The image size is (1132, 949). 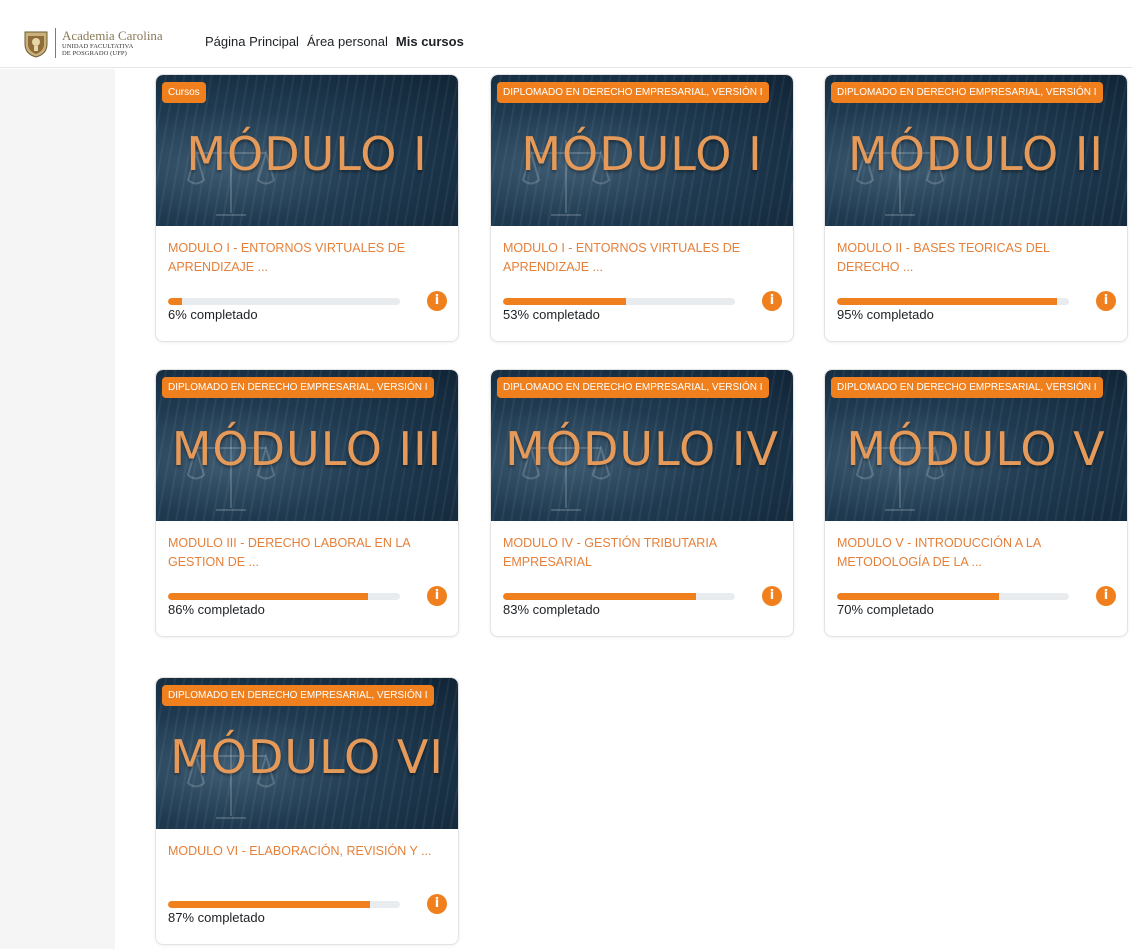 What do you see at coordinates (94, 53) in the screenshot?
I see `brand-subtitle-line-2: DE POSGRADO (UFP)` at bounding box center [94, 53].